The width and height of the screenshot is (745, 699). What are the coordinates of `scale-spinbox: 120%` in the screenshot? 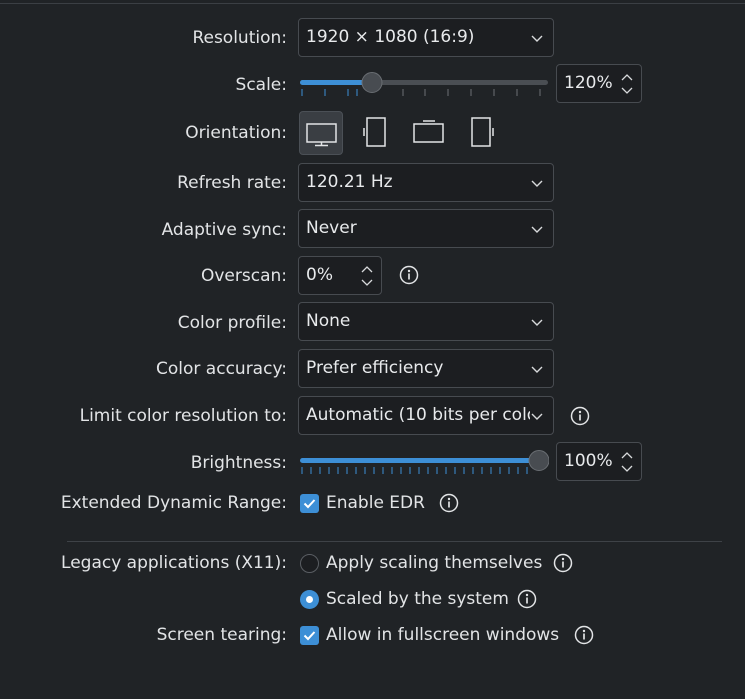 It's located at (599, 83).